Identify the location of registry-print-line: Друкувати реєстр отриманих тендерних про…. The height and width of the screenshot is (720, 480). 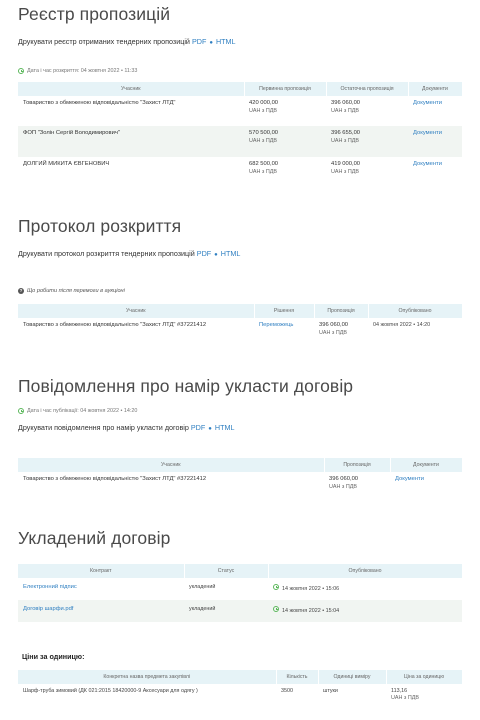
(127, 41).